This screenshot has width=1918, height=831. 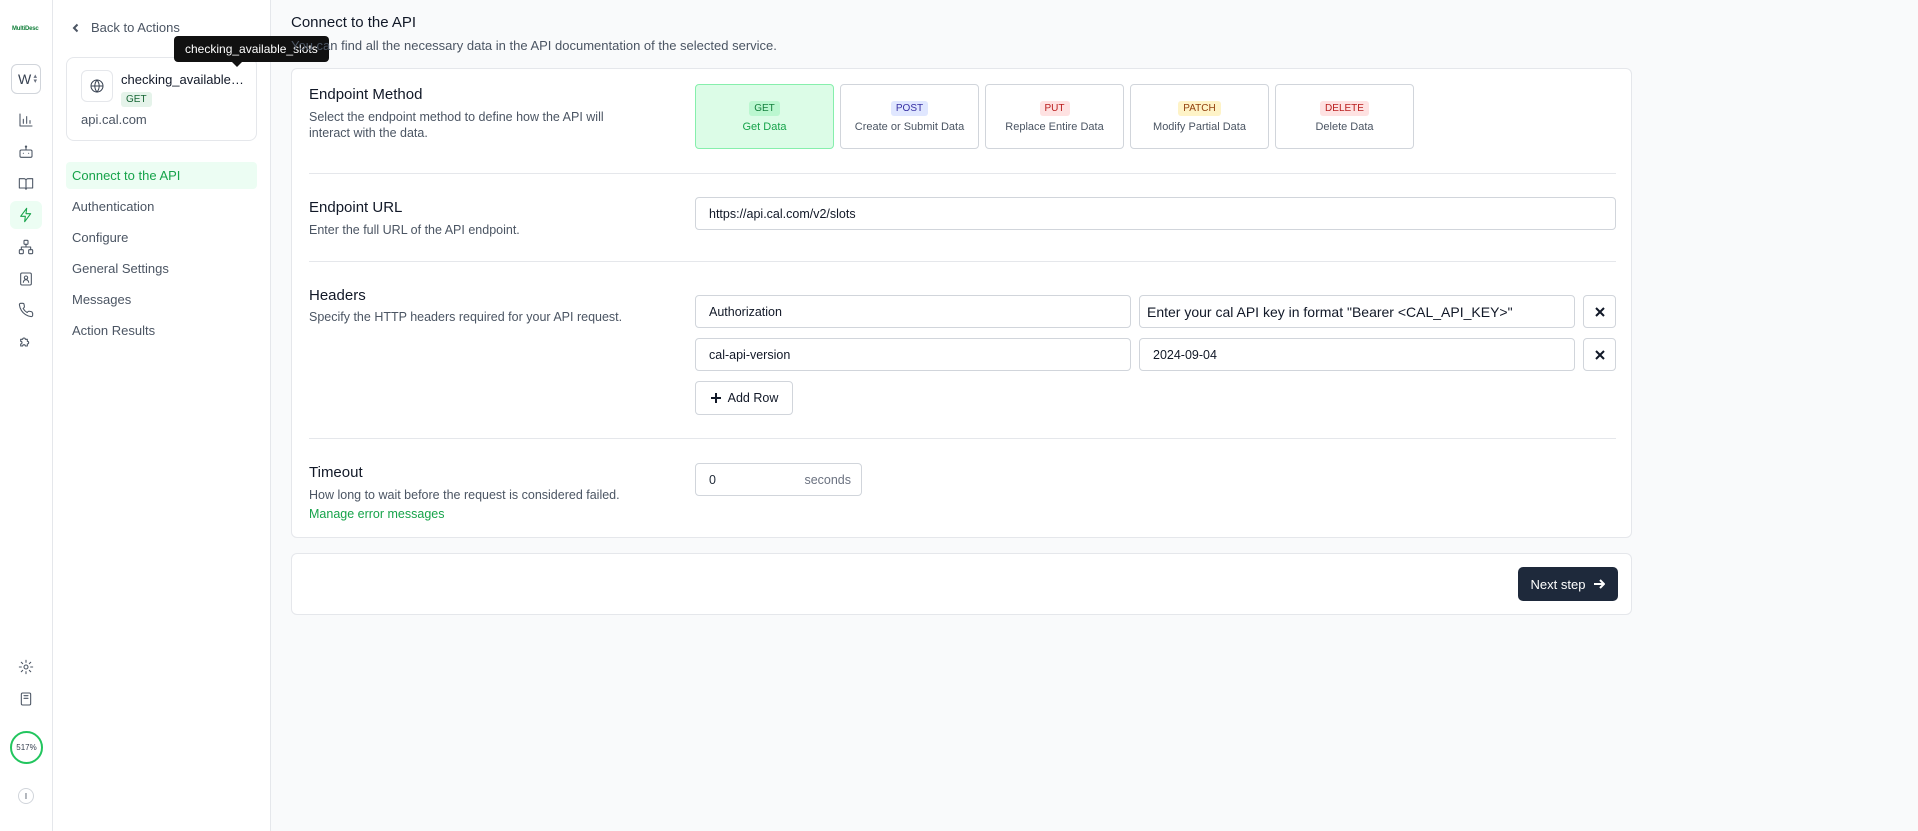 What do you see at coordinates (376, 514) in the screenshot?
I see `manage-error-messages-link: Manage error messages` at bounding box center [376, 514].